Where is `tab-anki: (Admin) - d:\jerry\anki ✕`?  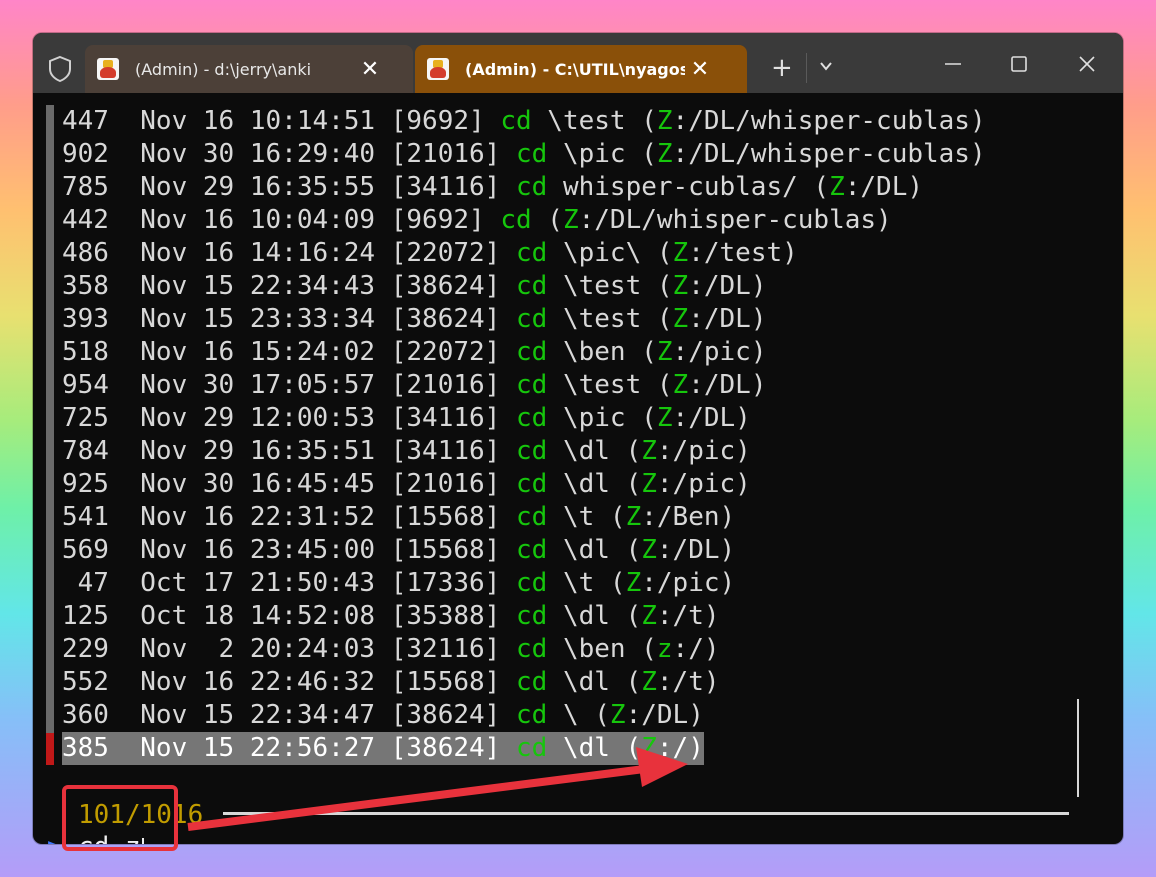
tab-anki: (Admin) - d:\jerry\anki ✕ is located at coordinates (249, 69).